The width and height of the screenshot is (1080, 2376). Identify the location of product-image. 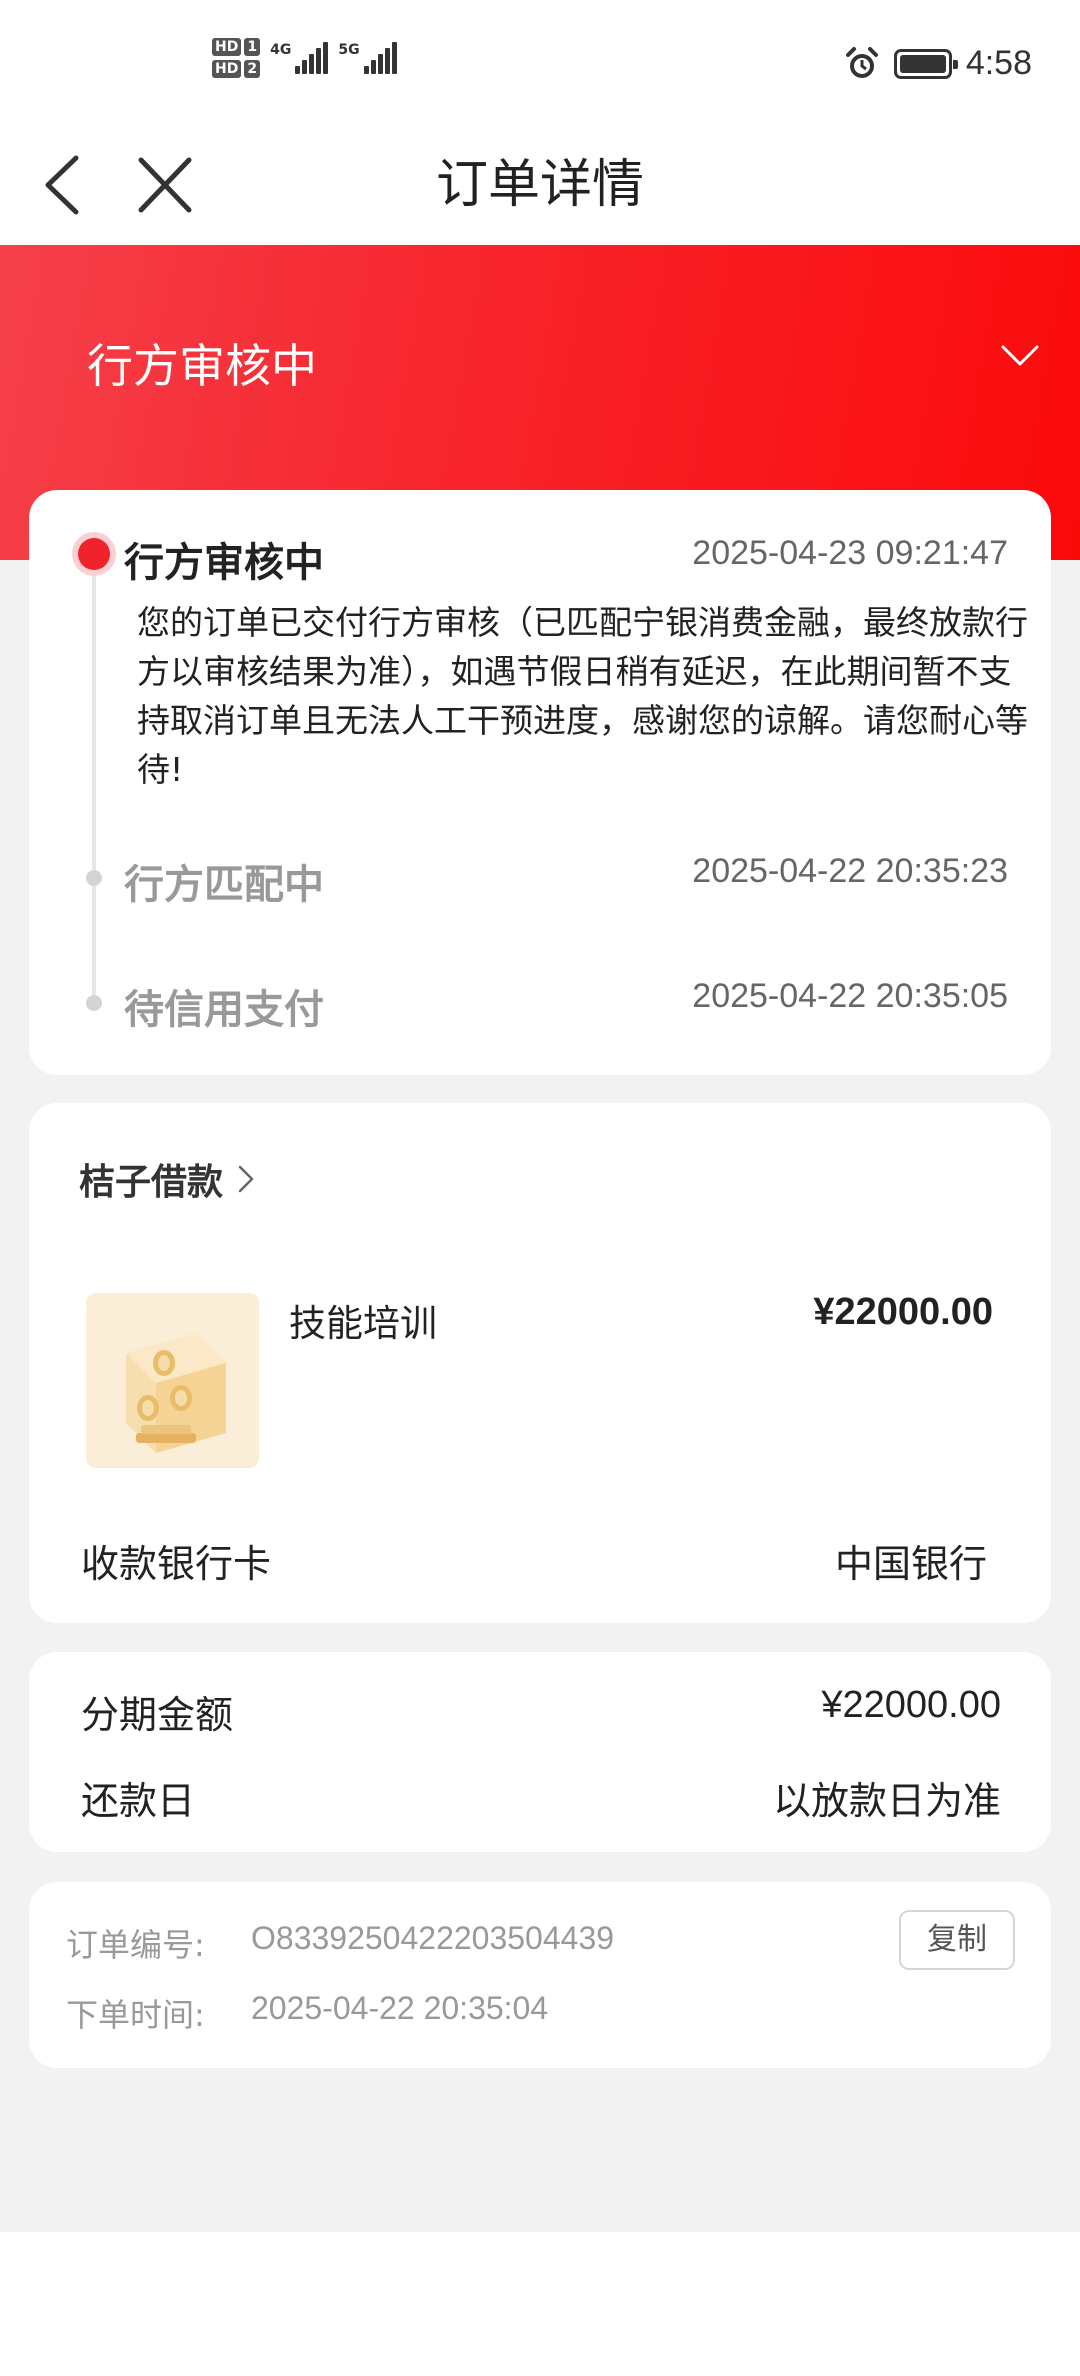
(172, 1380).